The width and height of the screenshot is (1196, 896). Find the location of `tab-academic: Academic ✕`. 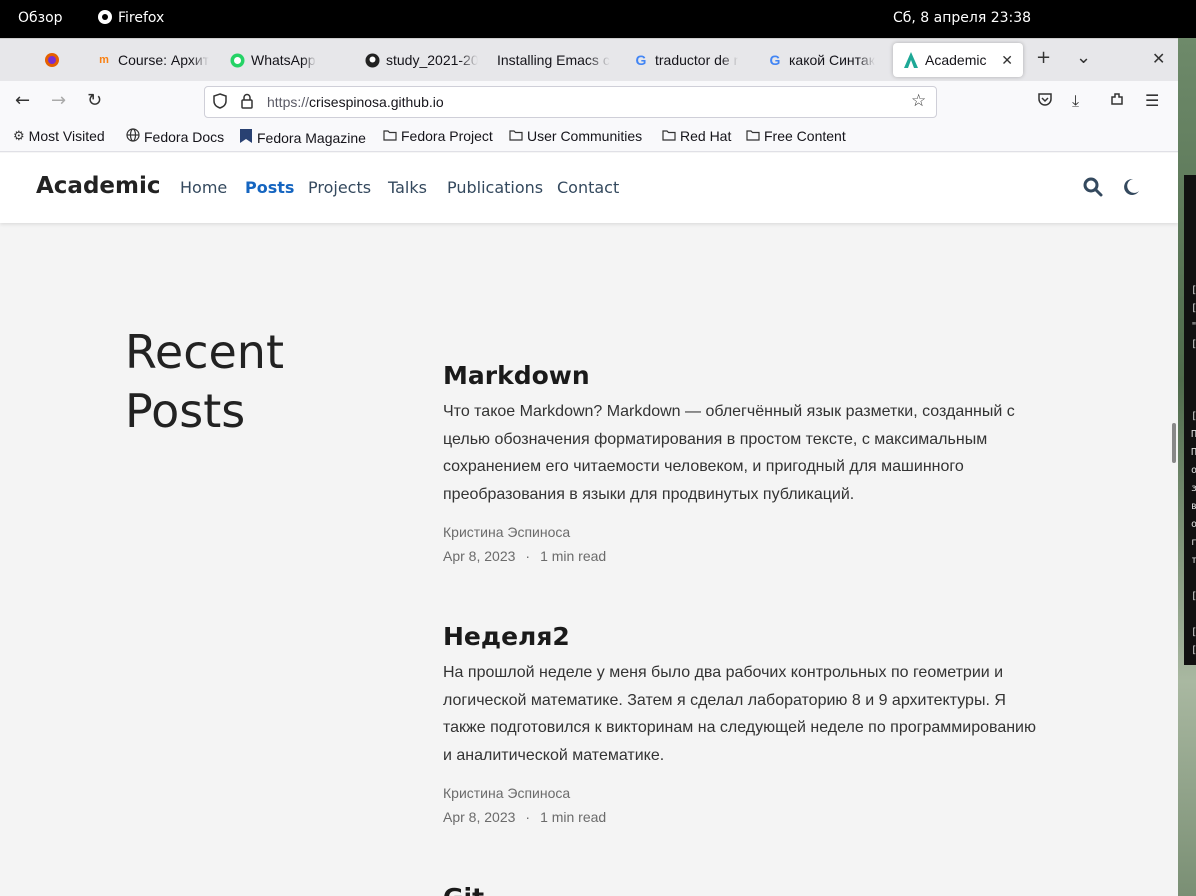

tab-academic: Academic ✕ is located at coordinates (958, 60).